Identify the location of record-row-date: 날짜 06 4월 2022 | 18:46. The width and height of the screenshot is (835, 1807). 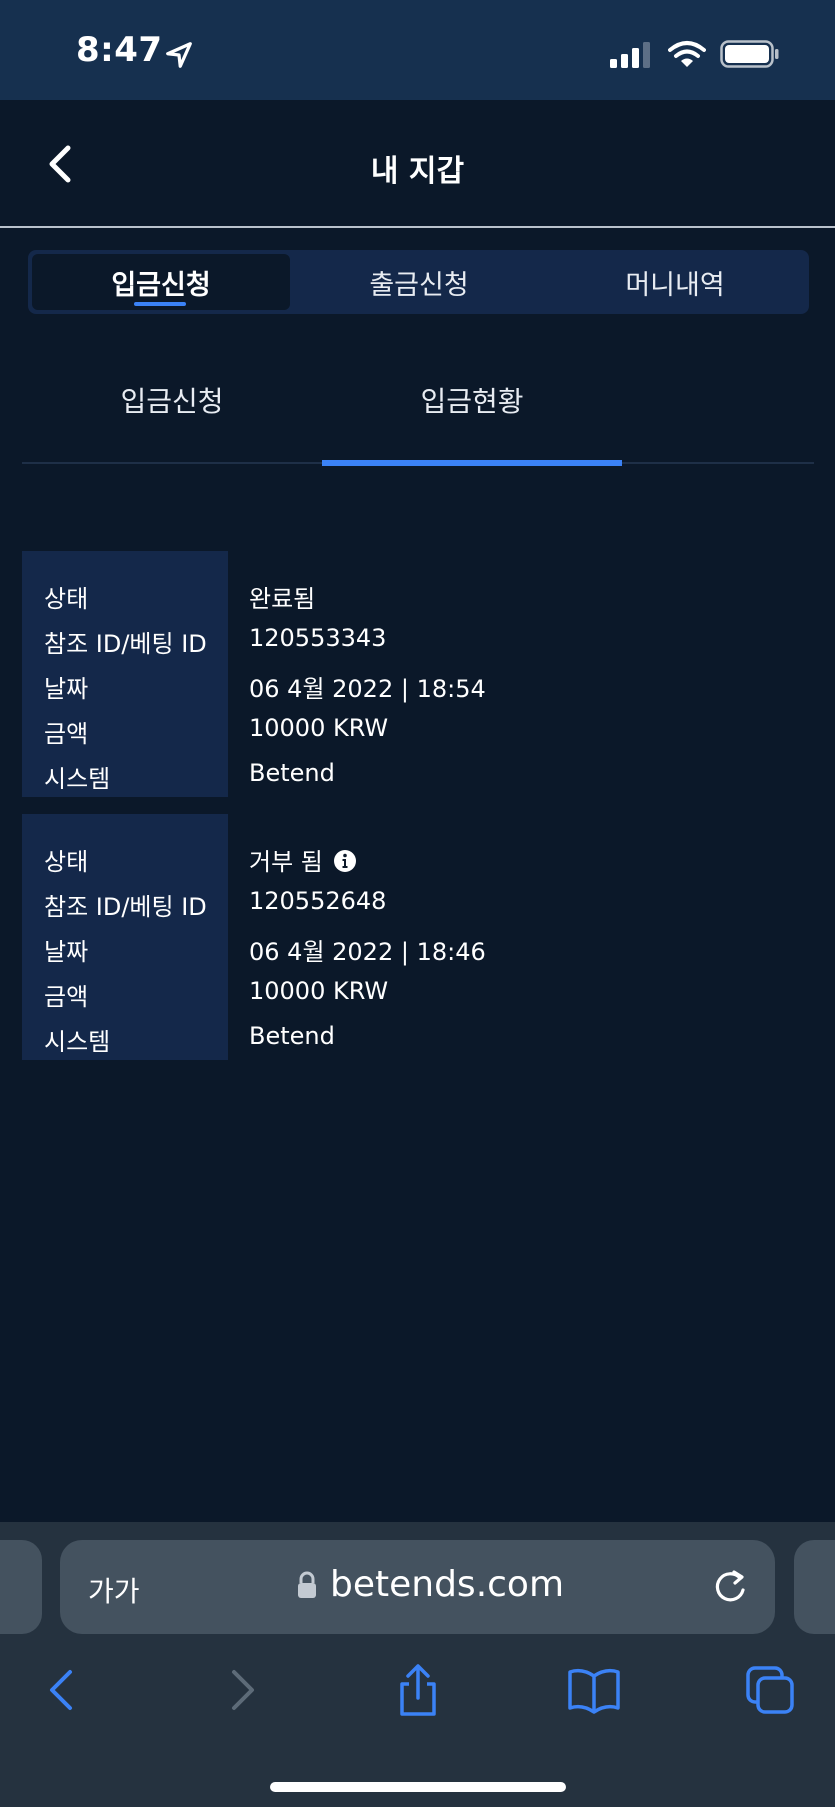
(418, 954).